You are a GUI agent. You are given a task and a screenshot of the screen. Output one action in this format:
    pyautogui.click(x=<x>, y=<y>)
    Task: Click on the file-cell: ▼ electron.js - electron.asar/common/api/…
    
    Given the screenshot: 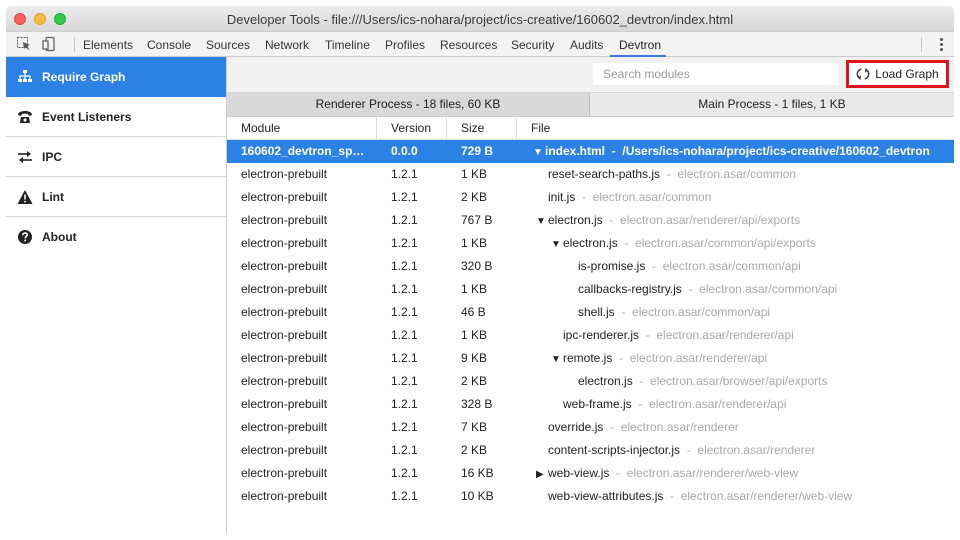 What is the action you would take?
    pyautogui.click(x=741, y=244)
    